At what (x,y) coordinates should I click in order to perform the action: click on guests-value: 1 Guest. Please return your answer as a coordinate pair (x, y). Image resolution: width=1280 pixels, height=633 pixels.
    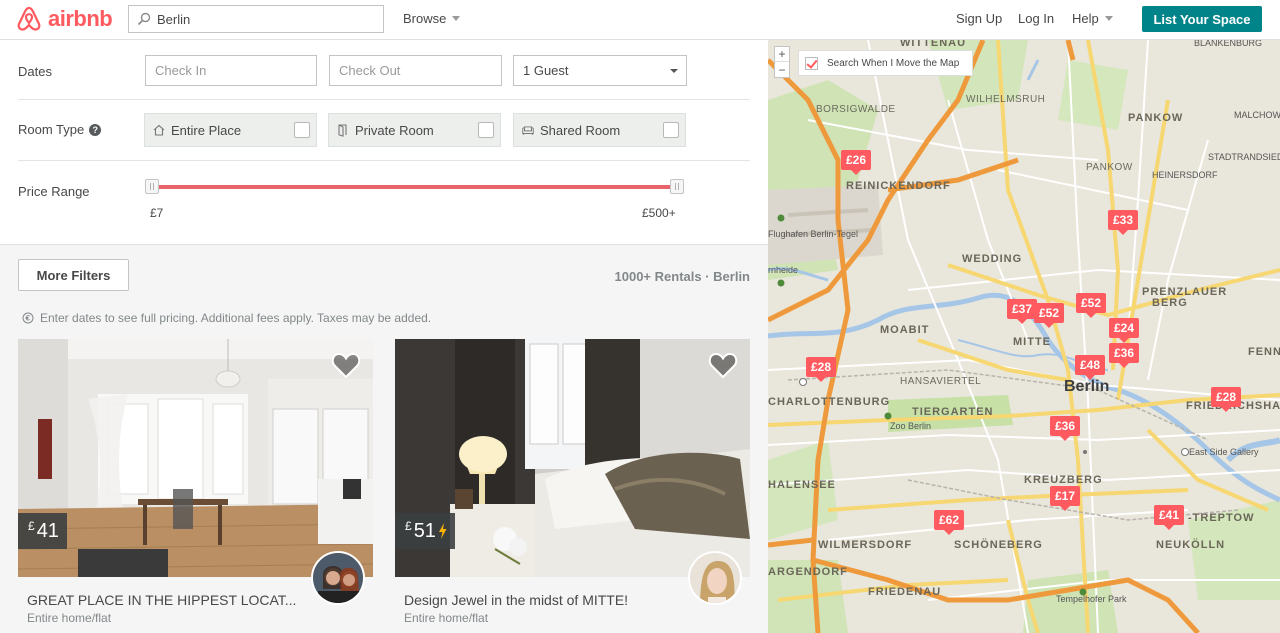
    Looking at the image, I should click on (546, 70).